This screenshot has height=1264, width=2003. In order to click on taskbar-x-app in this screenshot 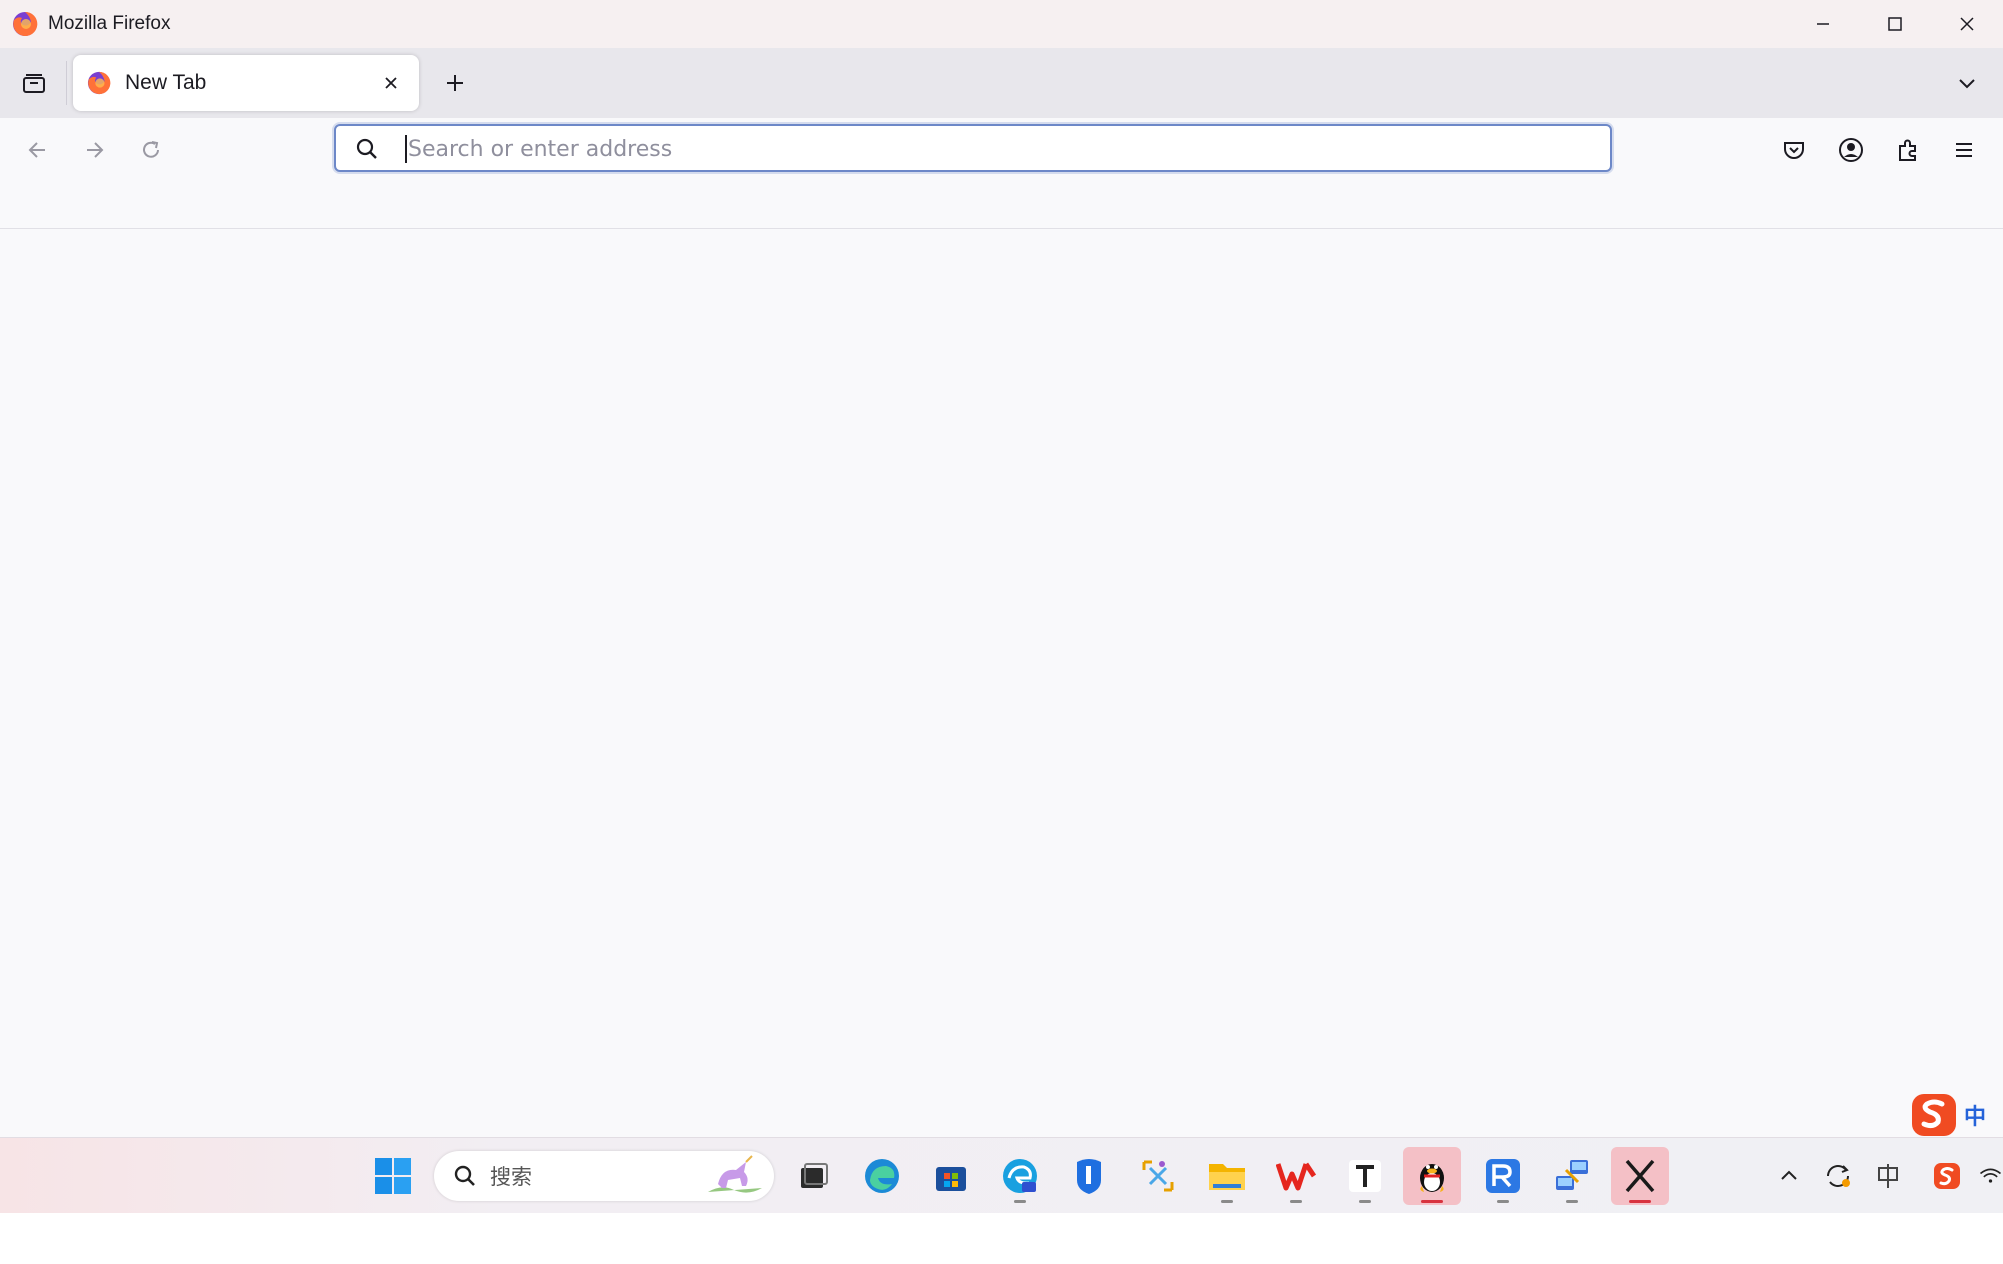, I will do `click(1640, 1176)`.